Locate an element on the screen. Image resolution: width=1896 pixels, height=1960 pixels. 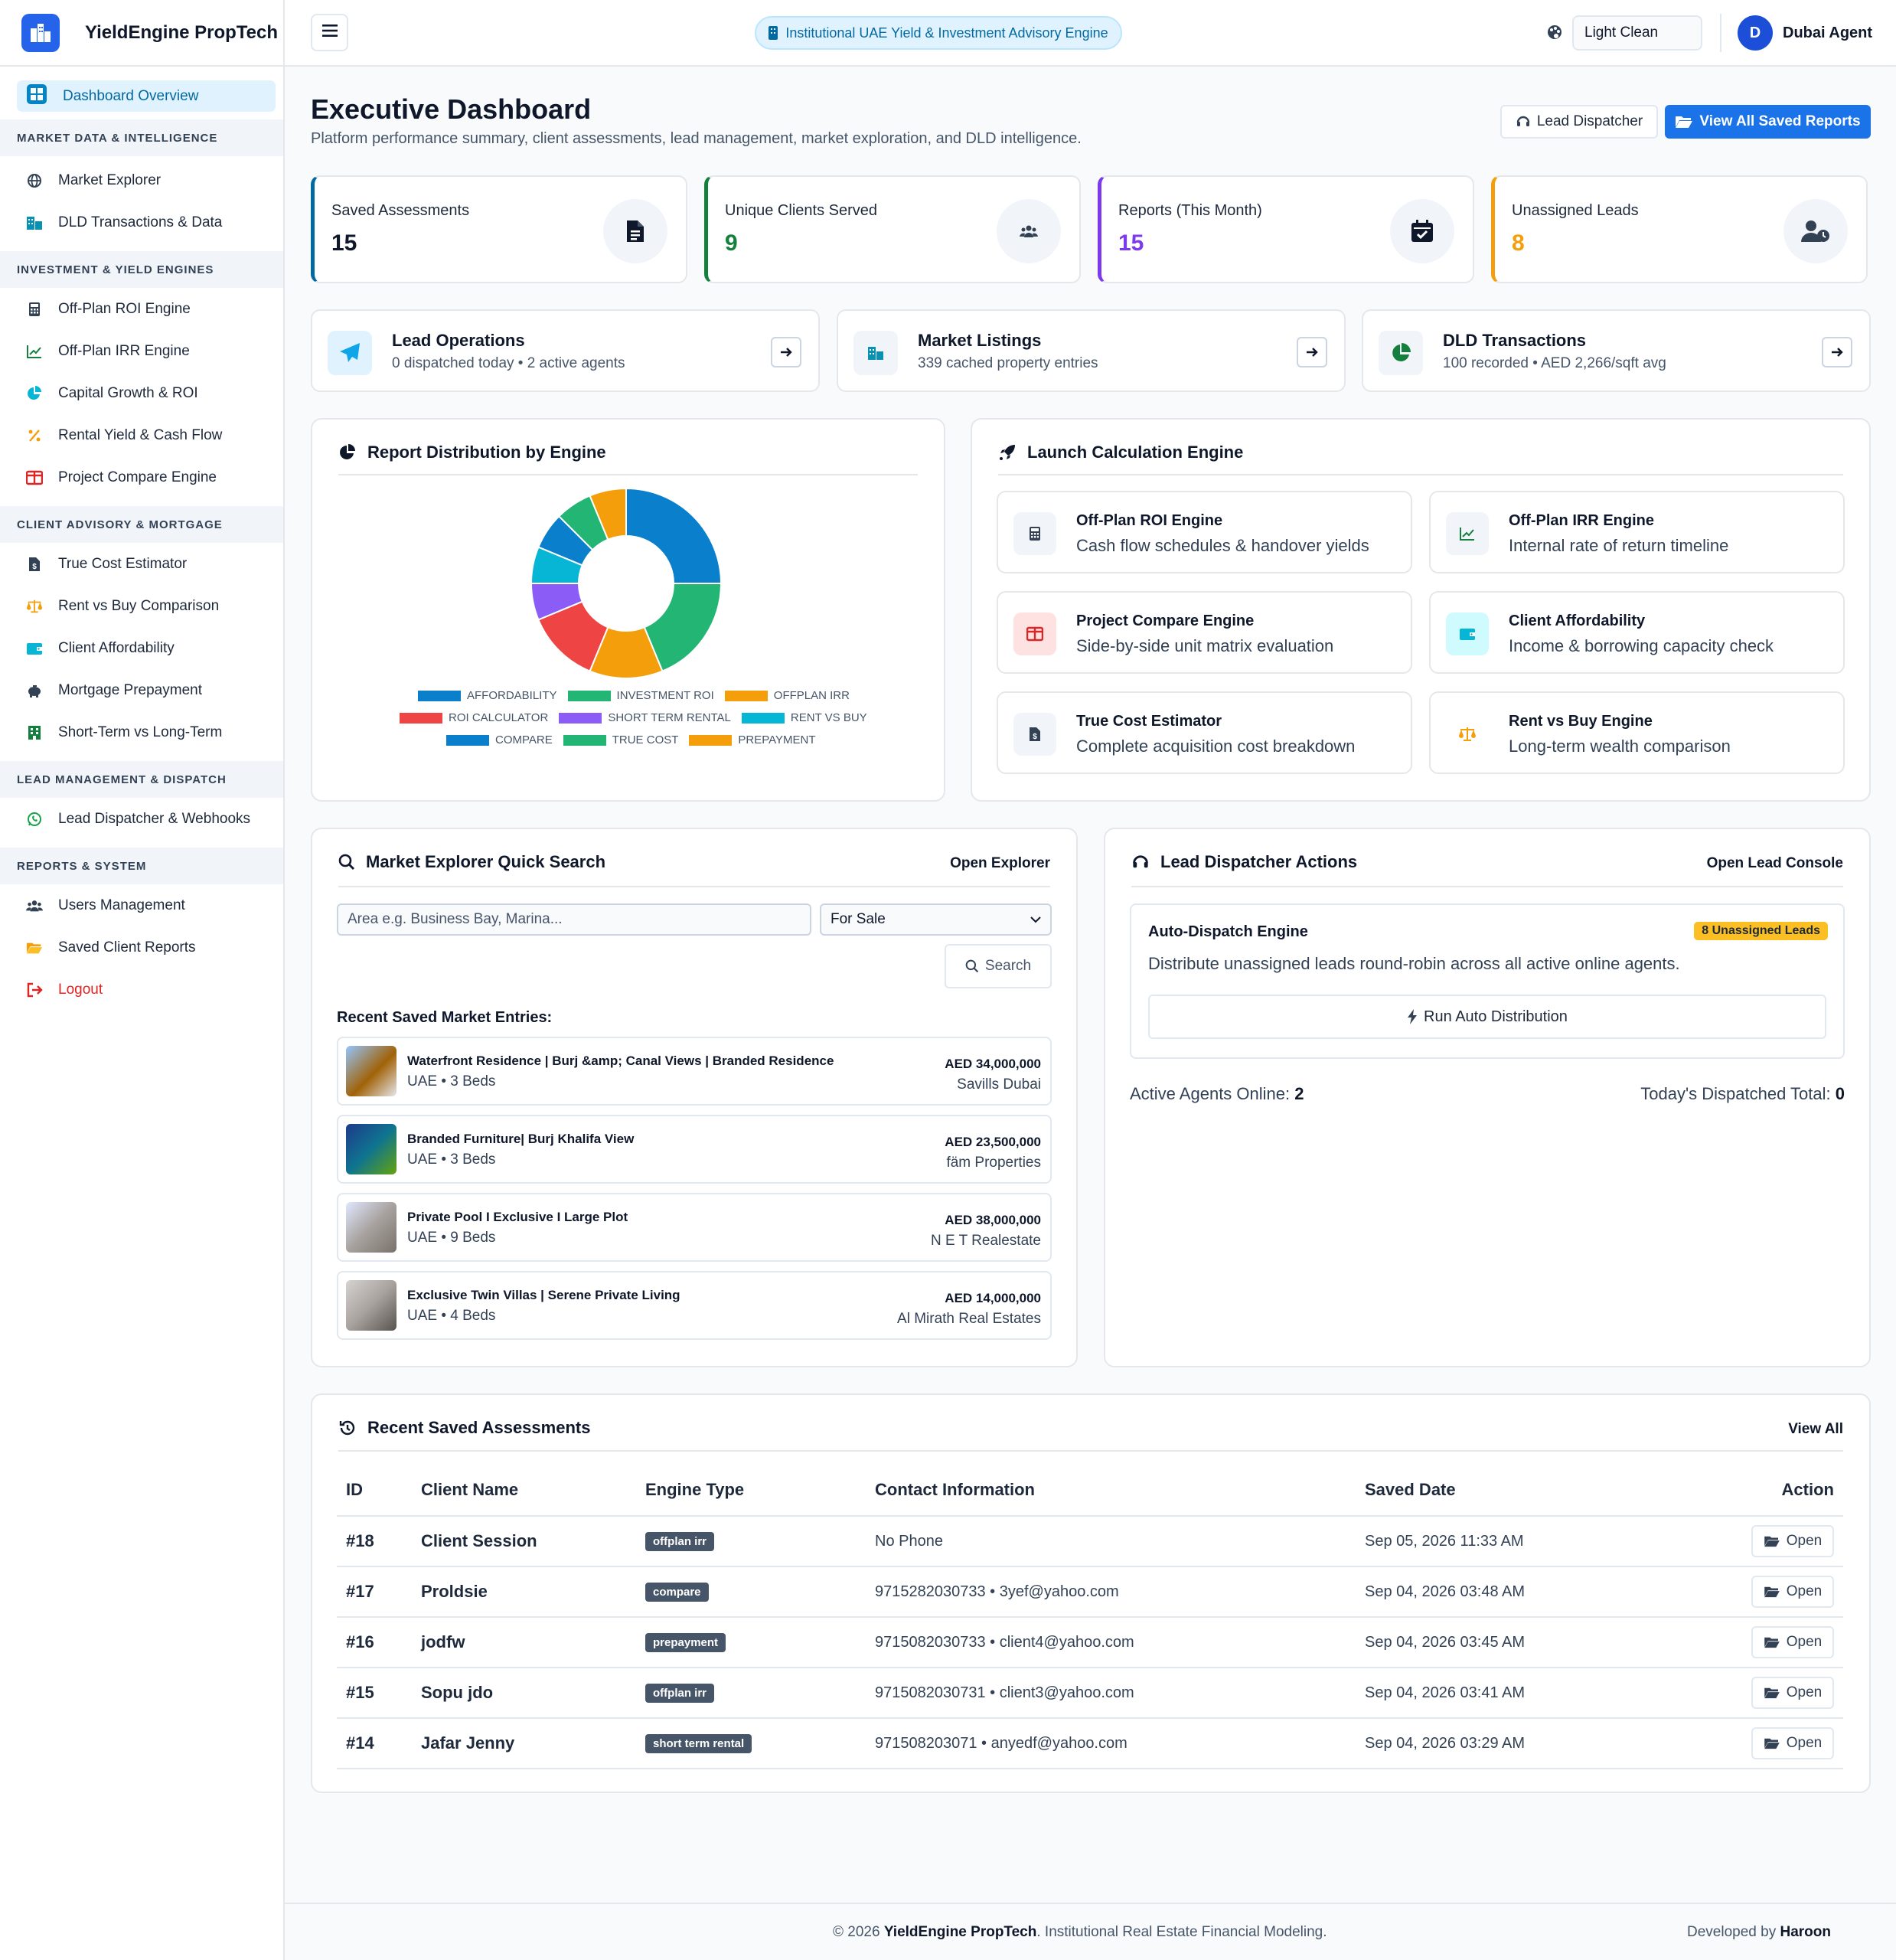
menu-toggle-button is located at coordinates (329, 32).